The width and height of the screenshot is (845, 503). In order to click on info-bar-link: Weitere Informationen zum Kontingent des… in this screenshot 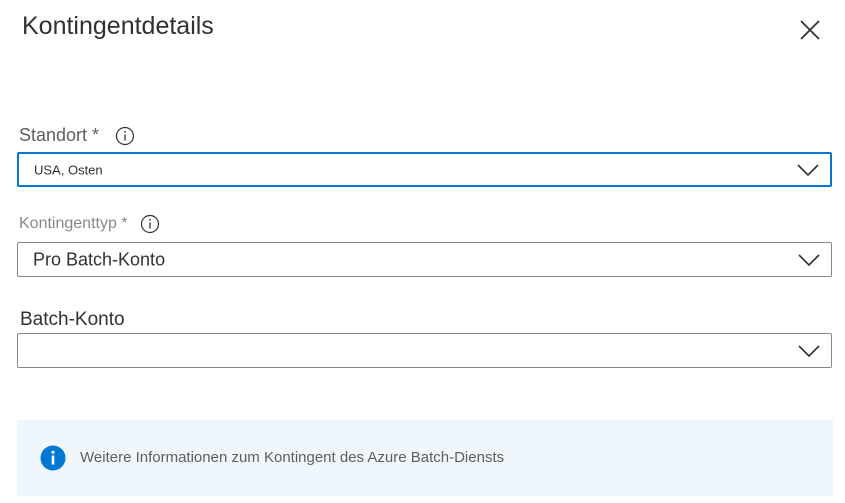, I will do `click(292, 457)`.